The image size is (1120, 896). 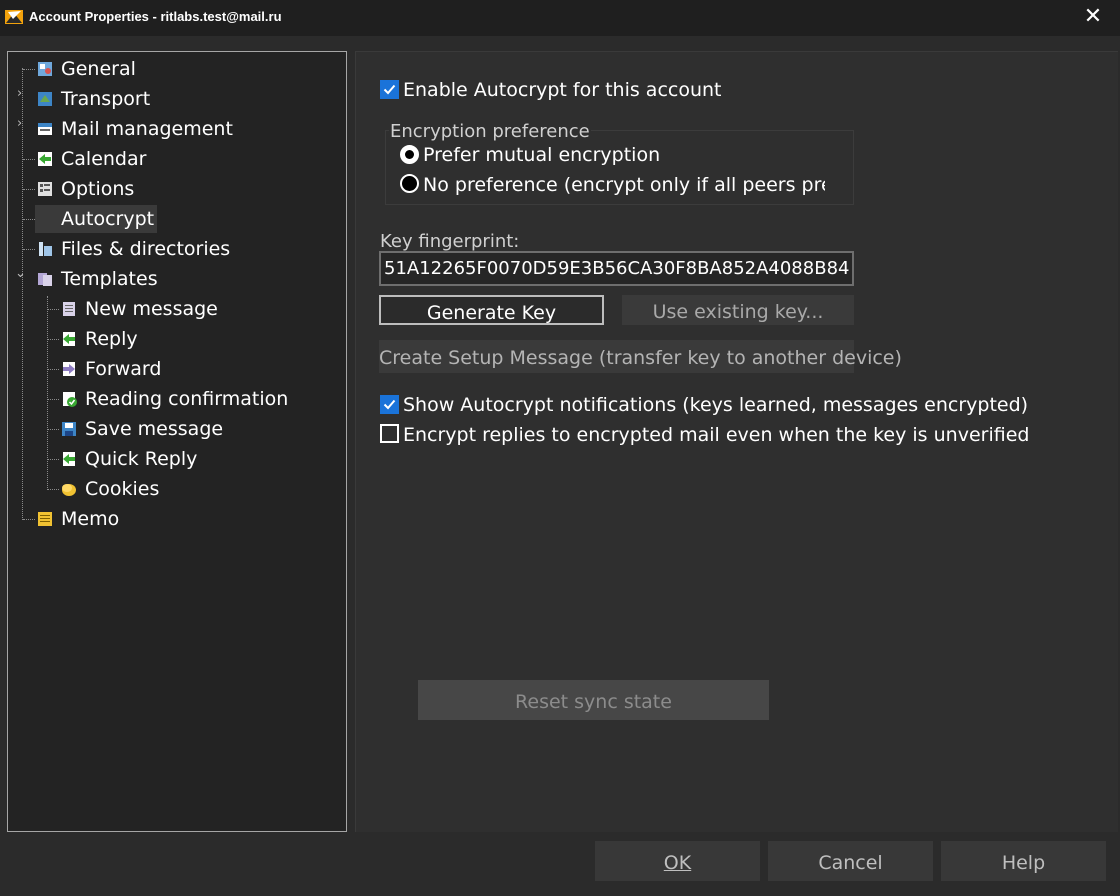 I want to click on tree-item-label: Mail management, so click(x=147, y=129).